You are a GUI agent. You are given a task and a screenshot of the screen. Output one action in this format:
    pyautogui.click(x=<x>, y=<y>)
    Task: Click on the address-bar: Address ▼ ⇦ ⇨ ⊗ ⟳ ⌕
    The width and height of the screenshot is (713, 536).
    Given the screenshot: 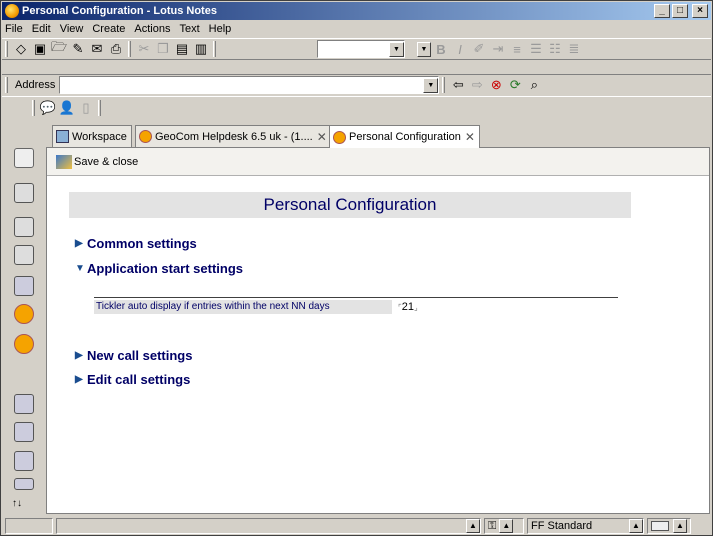 What is the action you would take?
    pyautogui.click(x=356, y=85)
    